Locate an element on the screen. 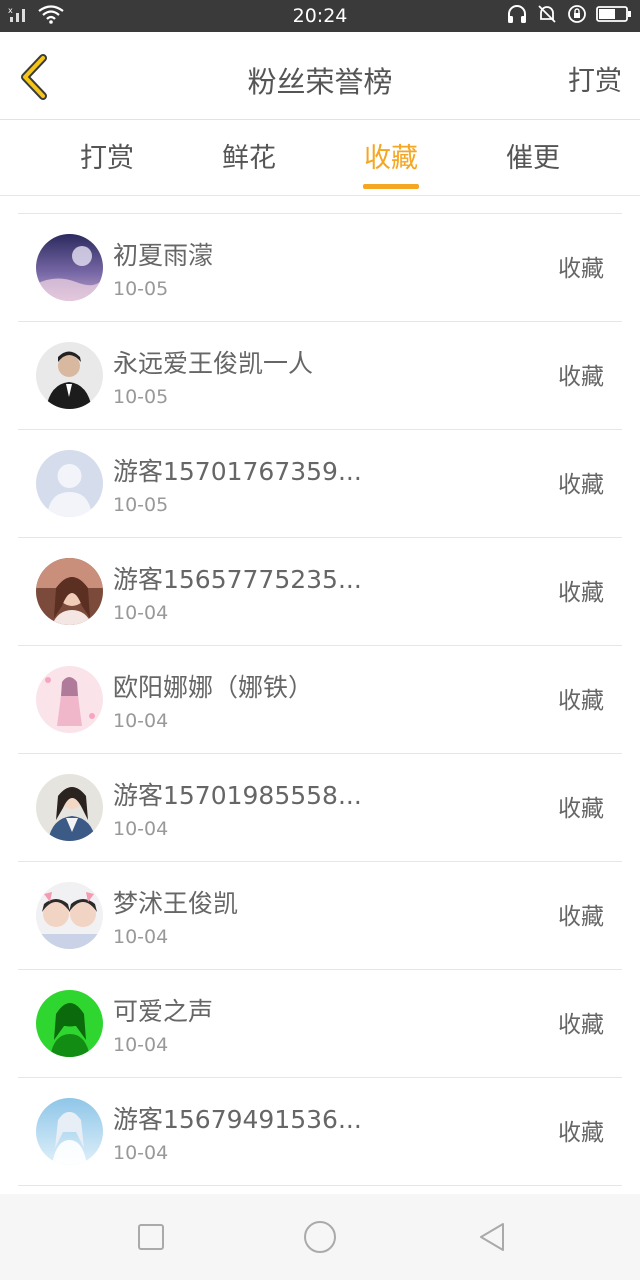 Image resolution: width=640 pixels, height=1280 pixels. chevron-left-icon is located at coordinates (34, 79).